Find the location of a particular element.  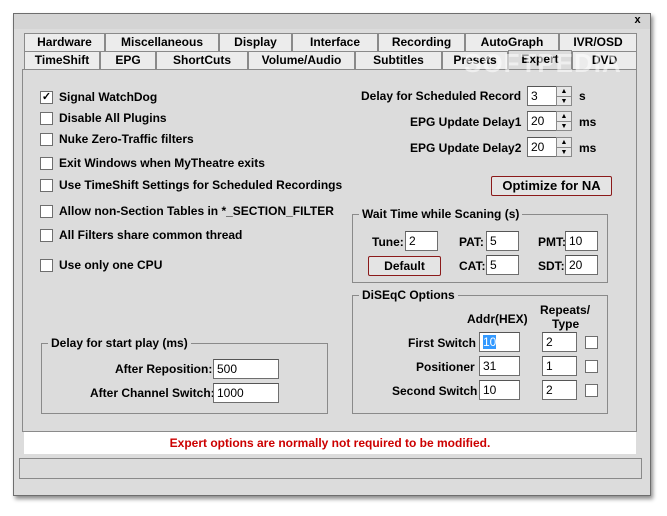

after-reposition-label: After Reposition: is located at coordinates (164, 369).